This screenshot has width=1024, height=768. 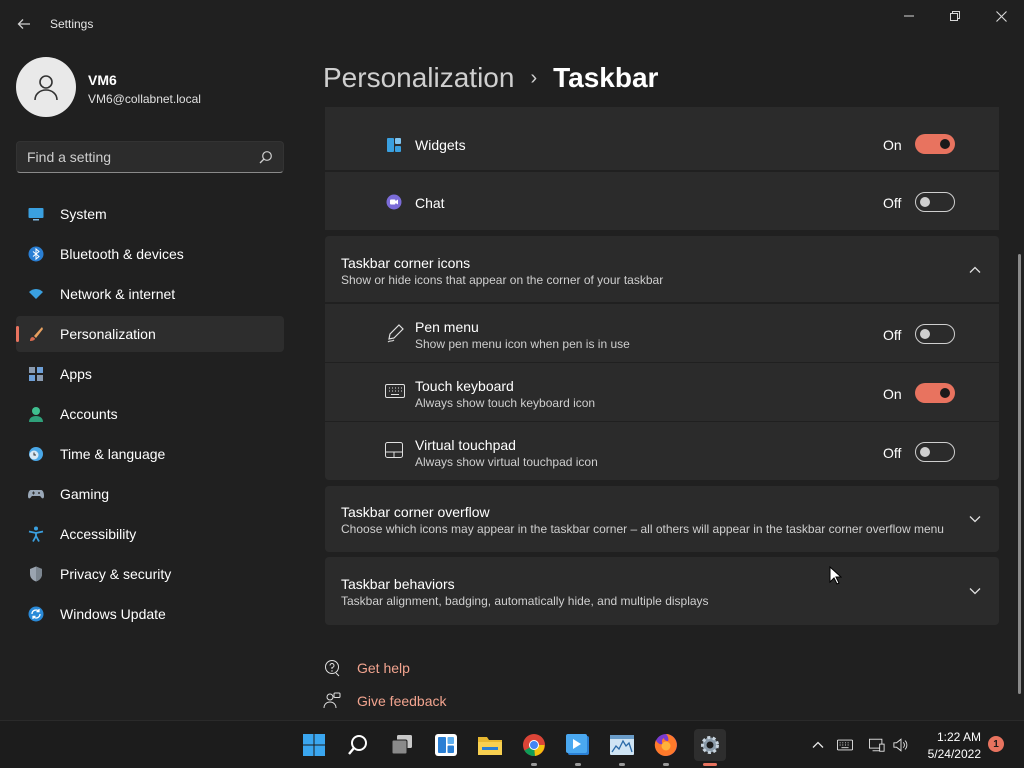 What do you see at coordinates (506, 462) in the screenshot?
I see `virtual-touchpad-desc: Always show virtual touchpad icon` at bounding box center [506, 462].